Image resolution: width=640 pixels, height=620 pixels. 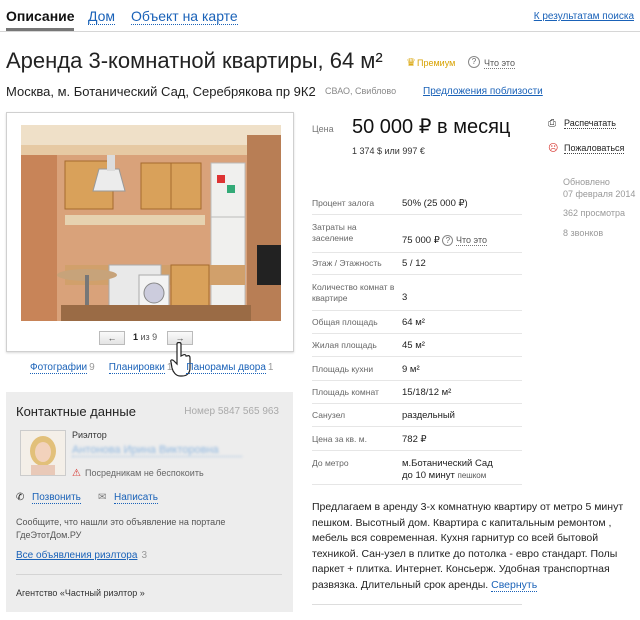 What do you see at coordinates (343, 369) in the screenshot?
I see `detail-label: Площадь кухни` at bounding box center [343, 369].